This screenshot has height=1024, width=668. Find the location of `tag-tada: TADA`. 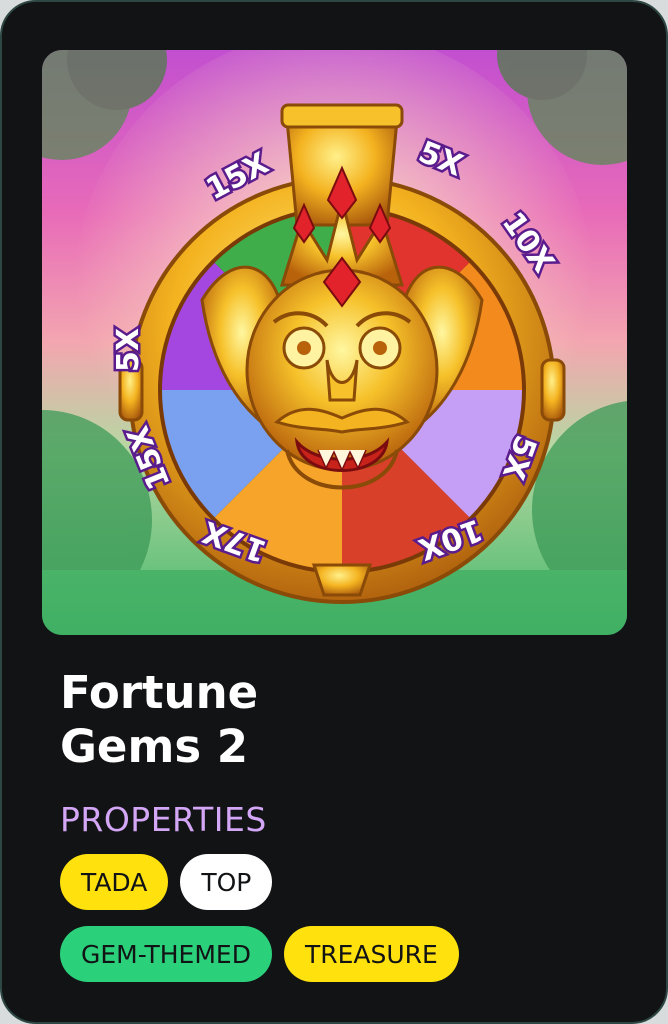

tag-tada: TADA is located at coordinates (114, 882).